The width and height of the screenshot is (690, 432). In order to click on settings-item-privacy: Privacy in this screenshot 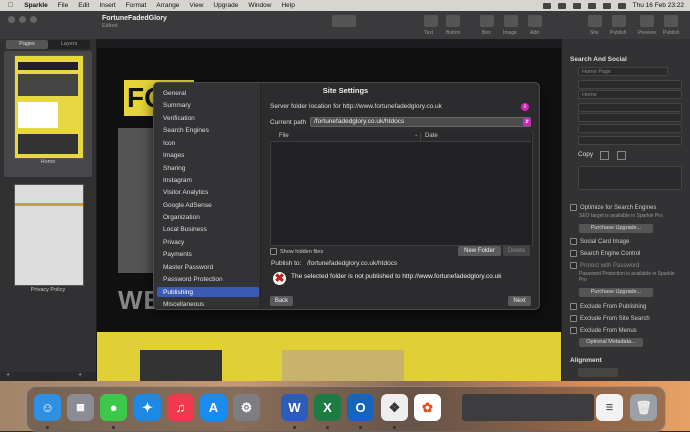, I will do `click(173, 242)`.